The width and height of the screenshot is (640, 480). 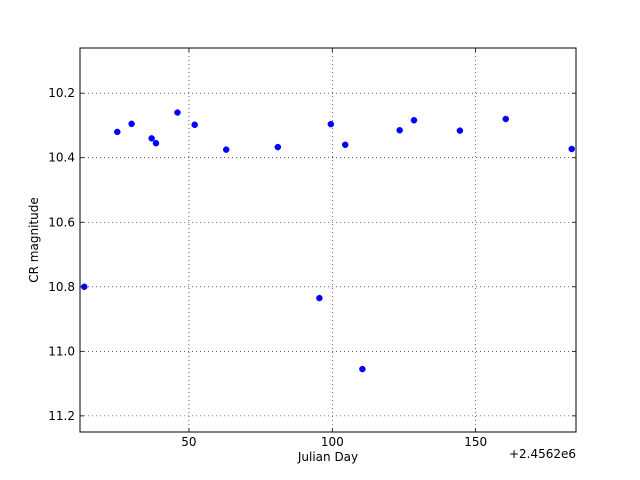 What do you see at coordinates (188, 442) in the screenshot?
I see `x-tick-label: 50` at bounding box center [188, 442].